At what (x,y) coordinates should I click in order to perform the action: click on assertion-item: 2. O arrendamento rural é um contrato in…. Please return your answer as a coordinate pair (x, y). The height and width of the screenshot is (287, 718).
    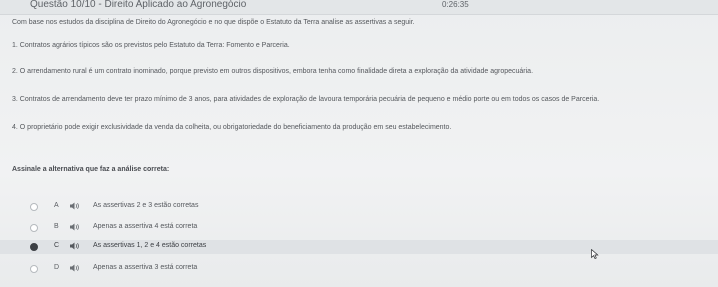
    Looking at the image, I should click on (273, 71).